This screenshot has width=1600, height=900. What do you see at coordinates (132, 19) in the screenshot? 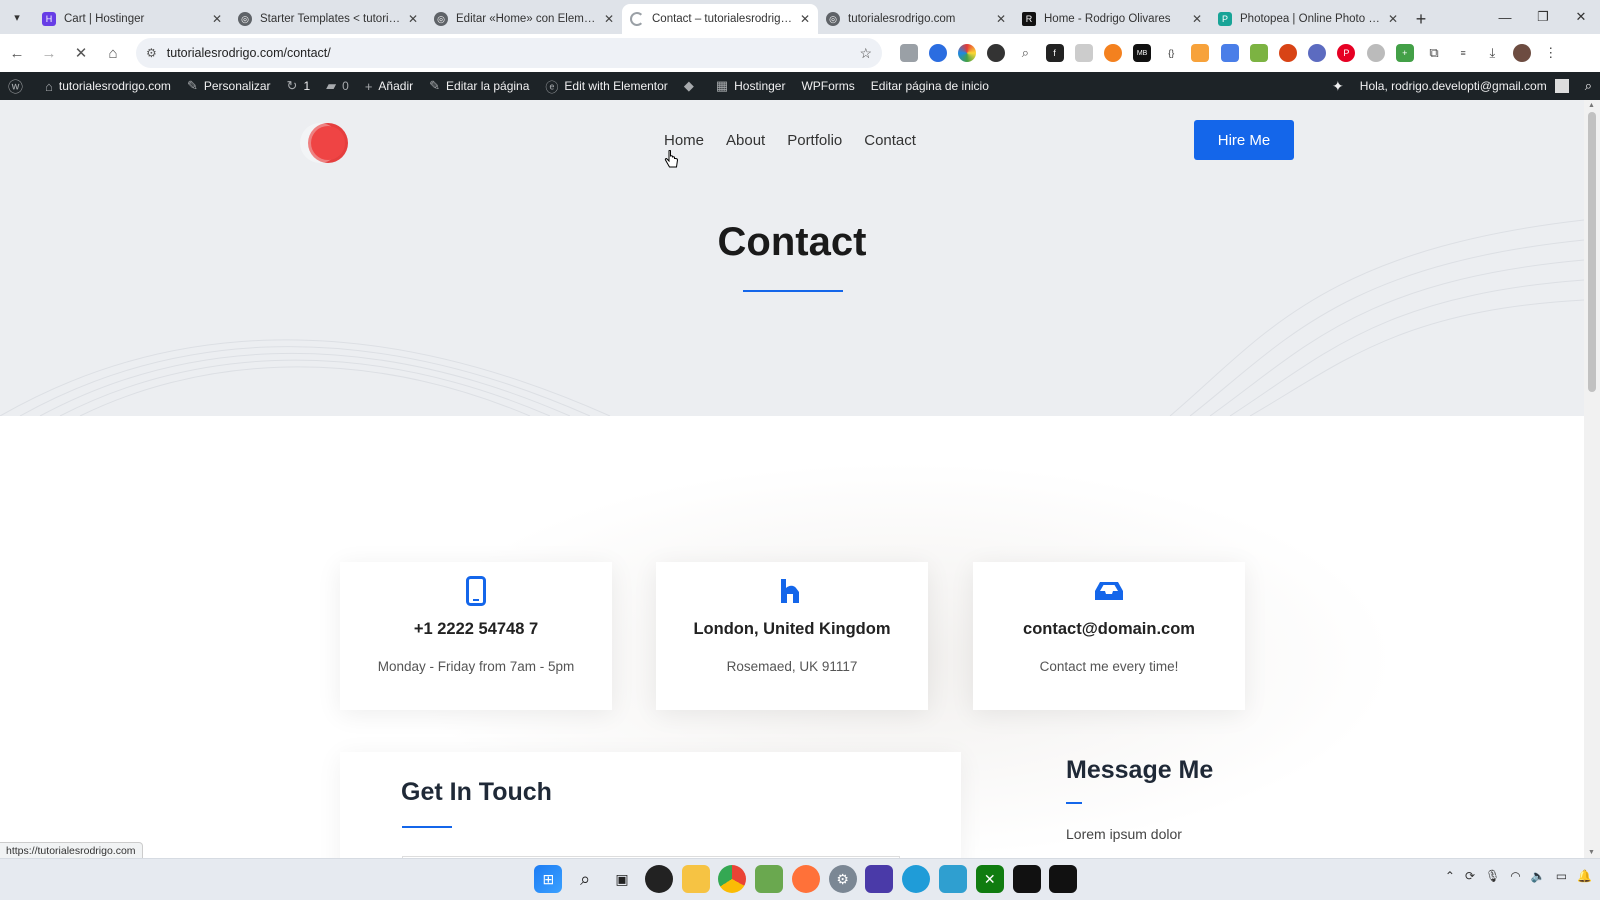
I see `tab-cart-hostinger: H Cart | Hostinger ✕` at bounding box center [132, 19].